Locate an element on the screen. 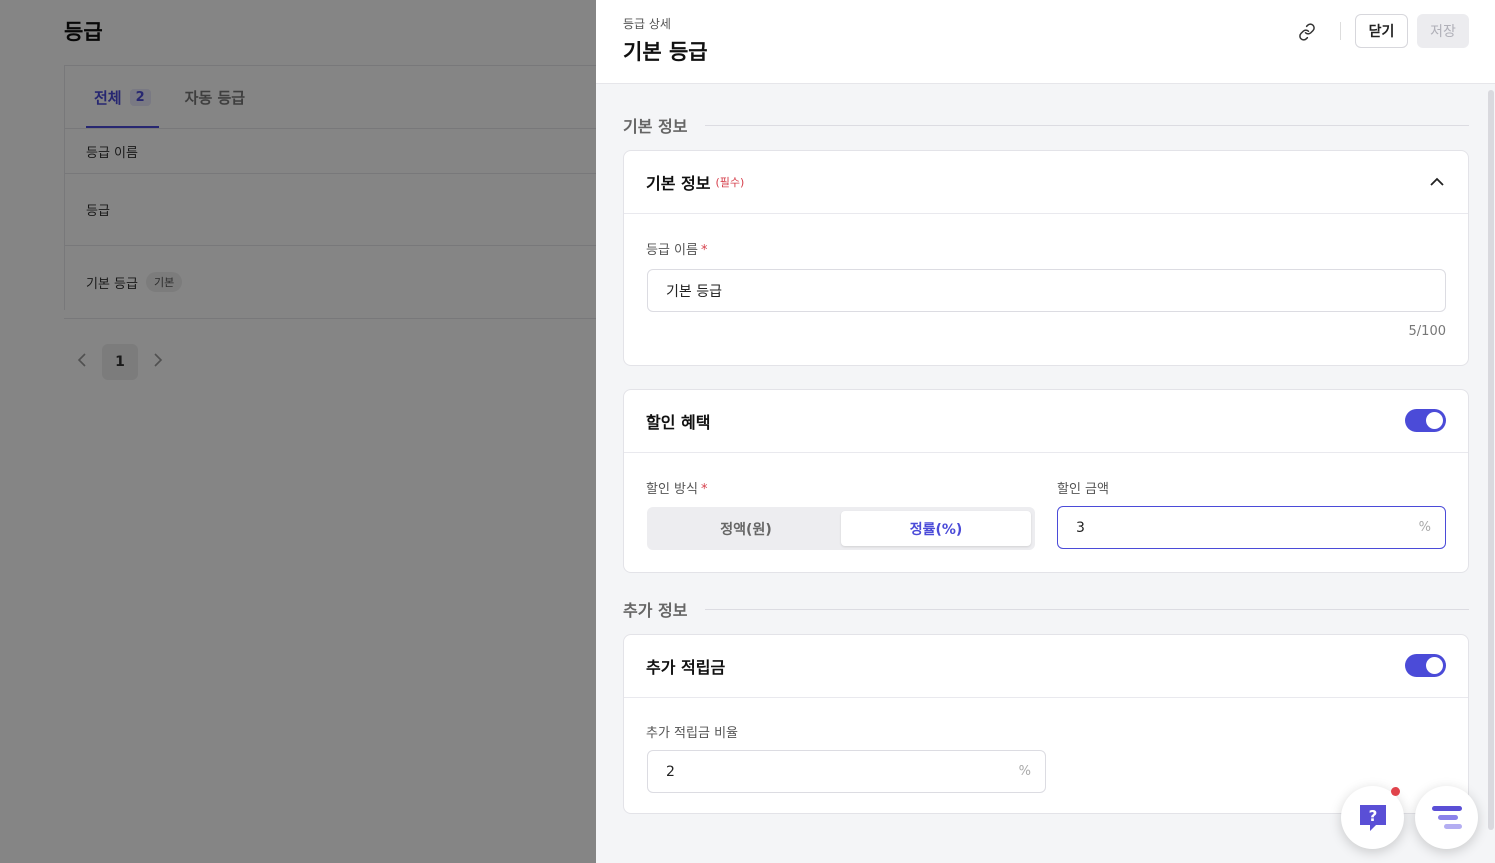 The image size is (1495, 863). grade-name-input-value: 기본 등급 is located at coordinates (694, 291).